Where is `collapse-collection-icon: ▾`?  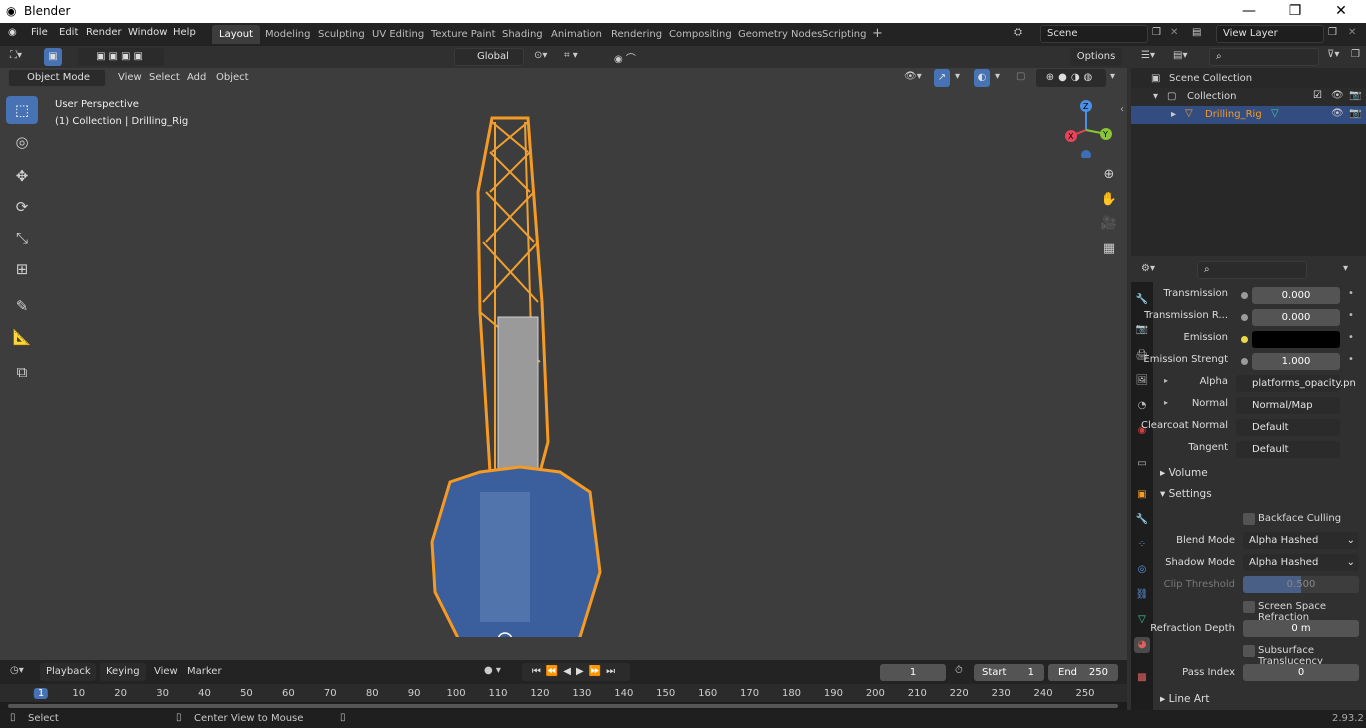 collapse-collection-icon: ▾ is located at coordinates (1155, 96).